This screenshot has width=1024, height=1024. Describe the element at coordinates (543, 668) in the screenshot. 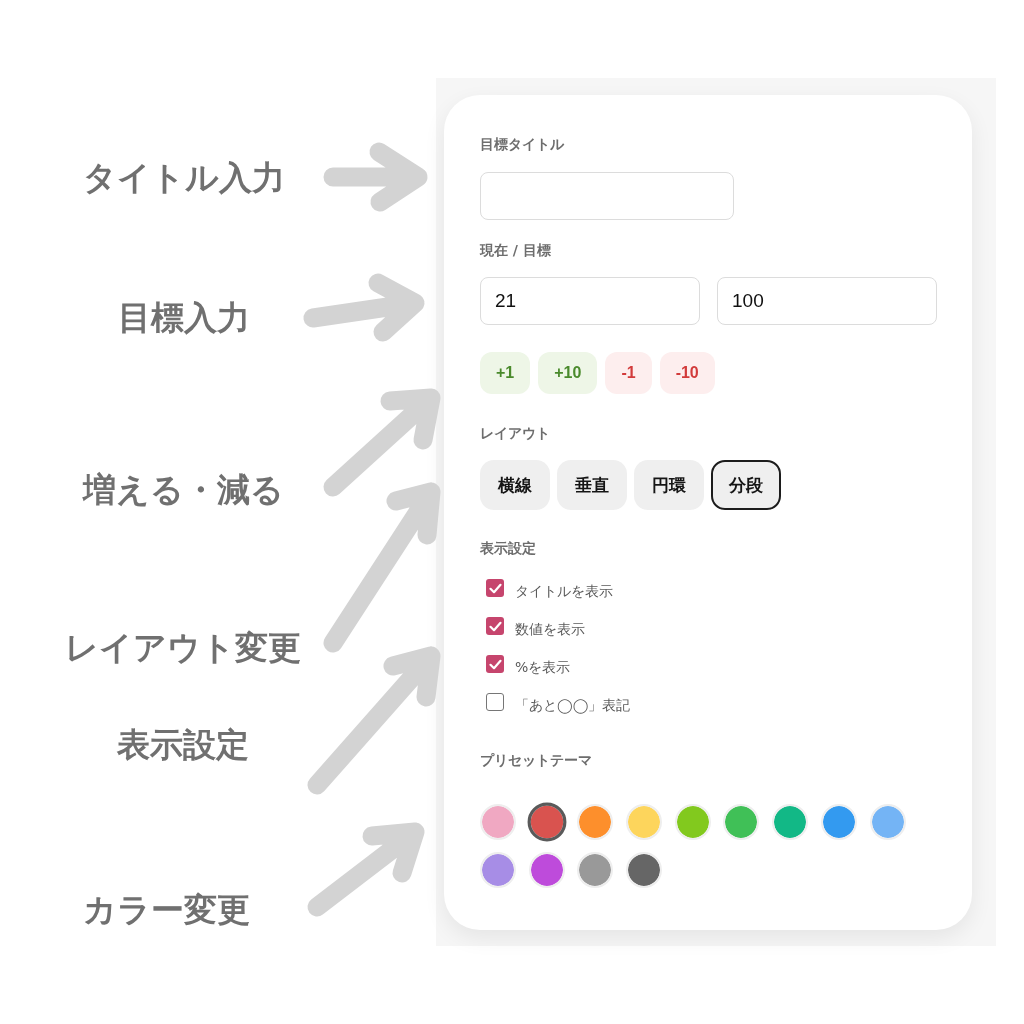

I see `checkbox-label: %を表示` at that location.